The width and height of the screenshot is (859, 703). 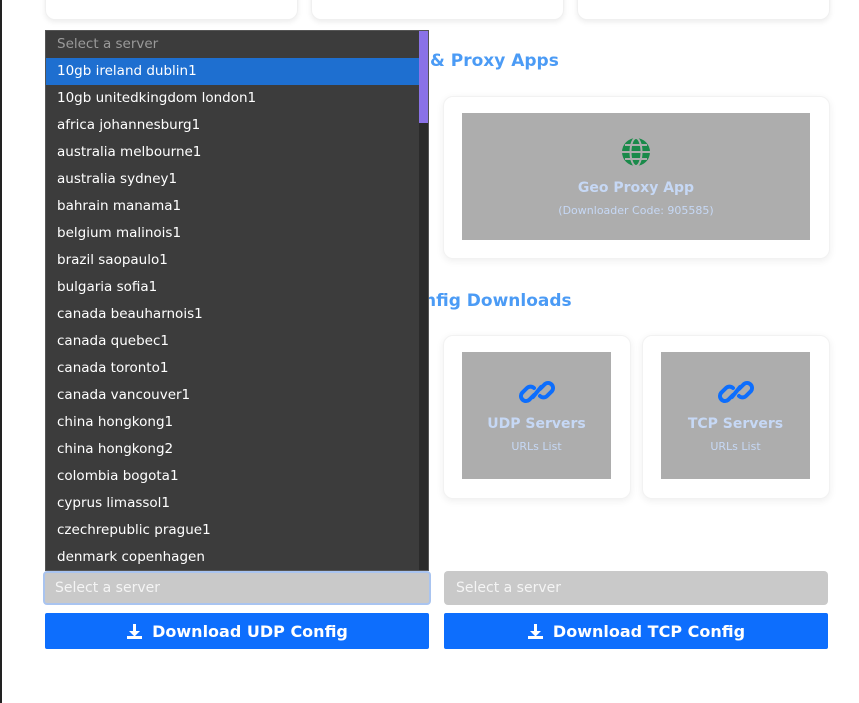 What do you see at coordinates (735, 424) in the screenshot?
I see `tcp-servers-title: TCP Servers` at bounding box center [735, 424].